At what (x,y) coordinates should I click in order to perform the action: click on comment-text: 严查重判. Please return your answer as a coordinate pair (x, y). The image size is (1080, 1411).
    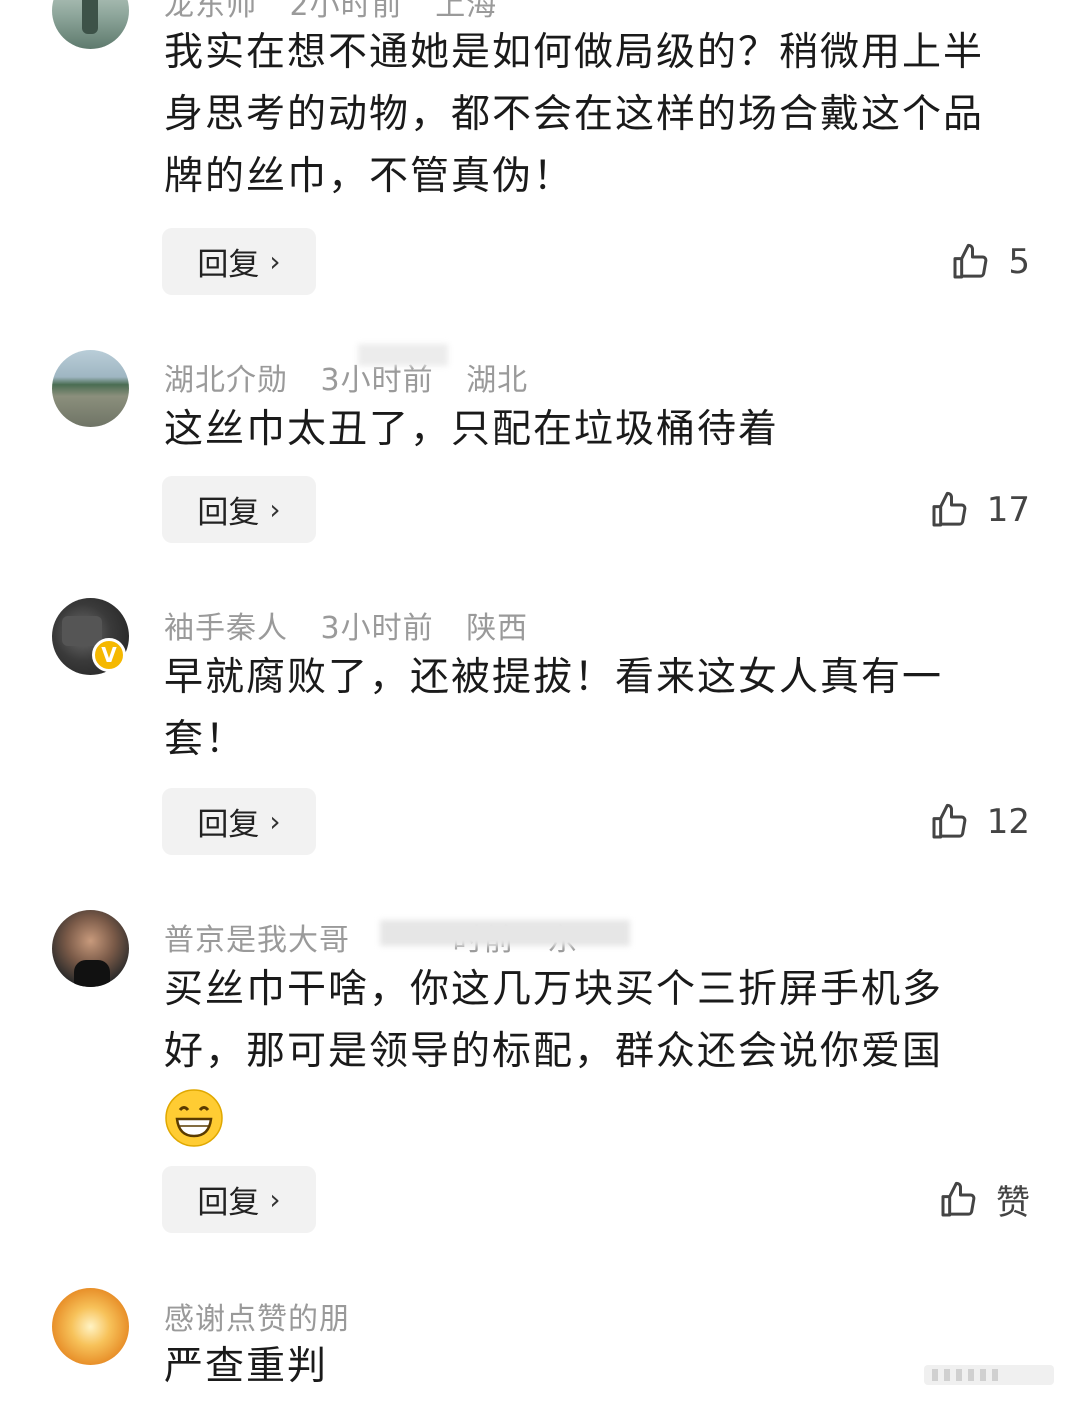
    Looking at the image, I should click on (246, 1366).